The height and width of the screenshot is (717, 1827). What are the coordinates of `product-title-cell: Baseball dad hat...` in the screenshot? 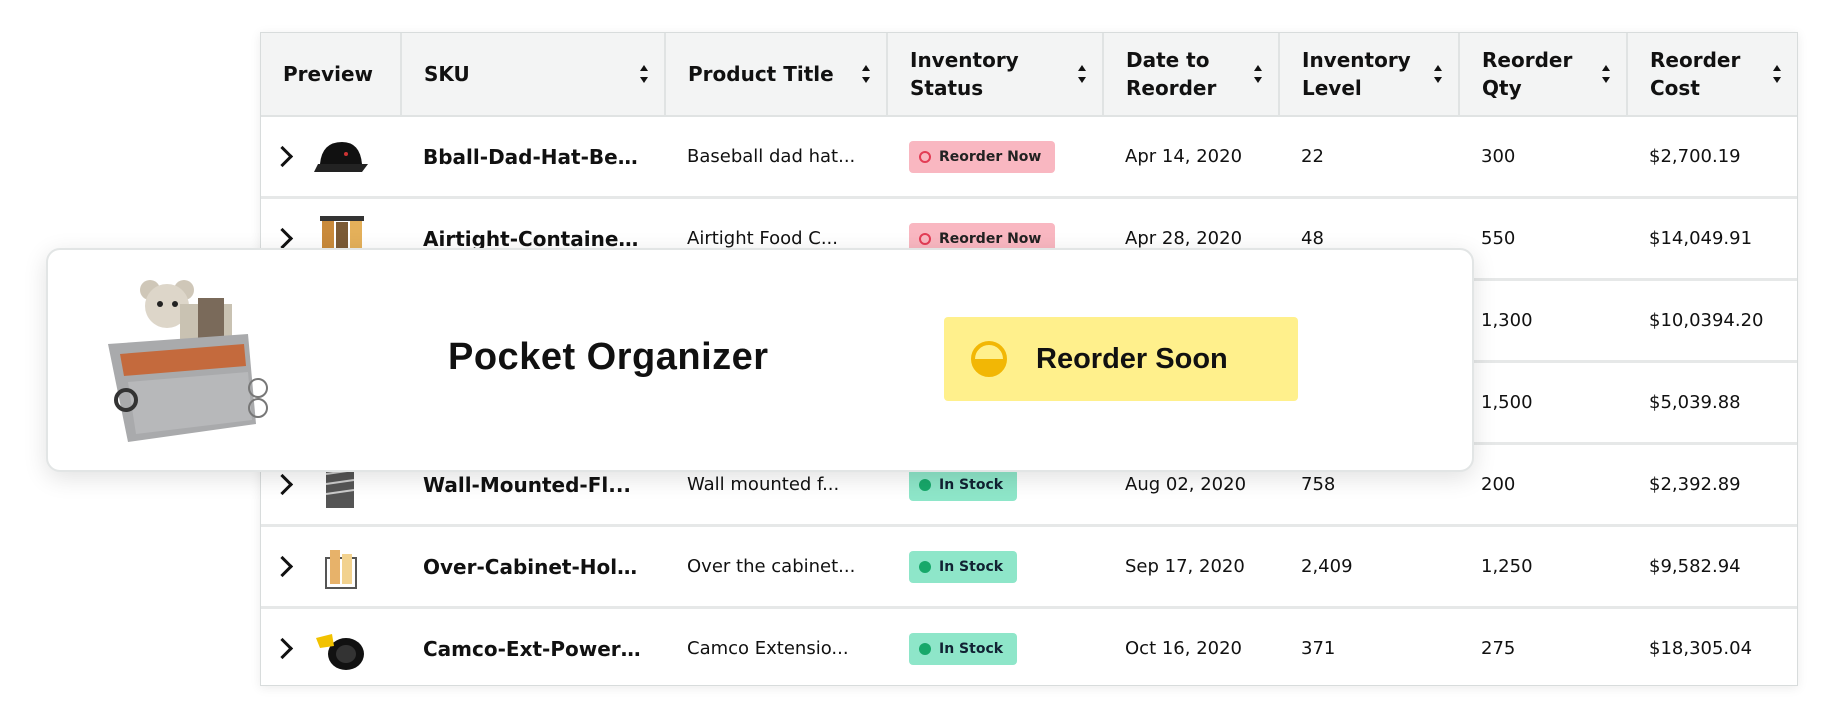 It's located at (776, 157).